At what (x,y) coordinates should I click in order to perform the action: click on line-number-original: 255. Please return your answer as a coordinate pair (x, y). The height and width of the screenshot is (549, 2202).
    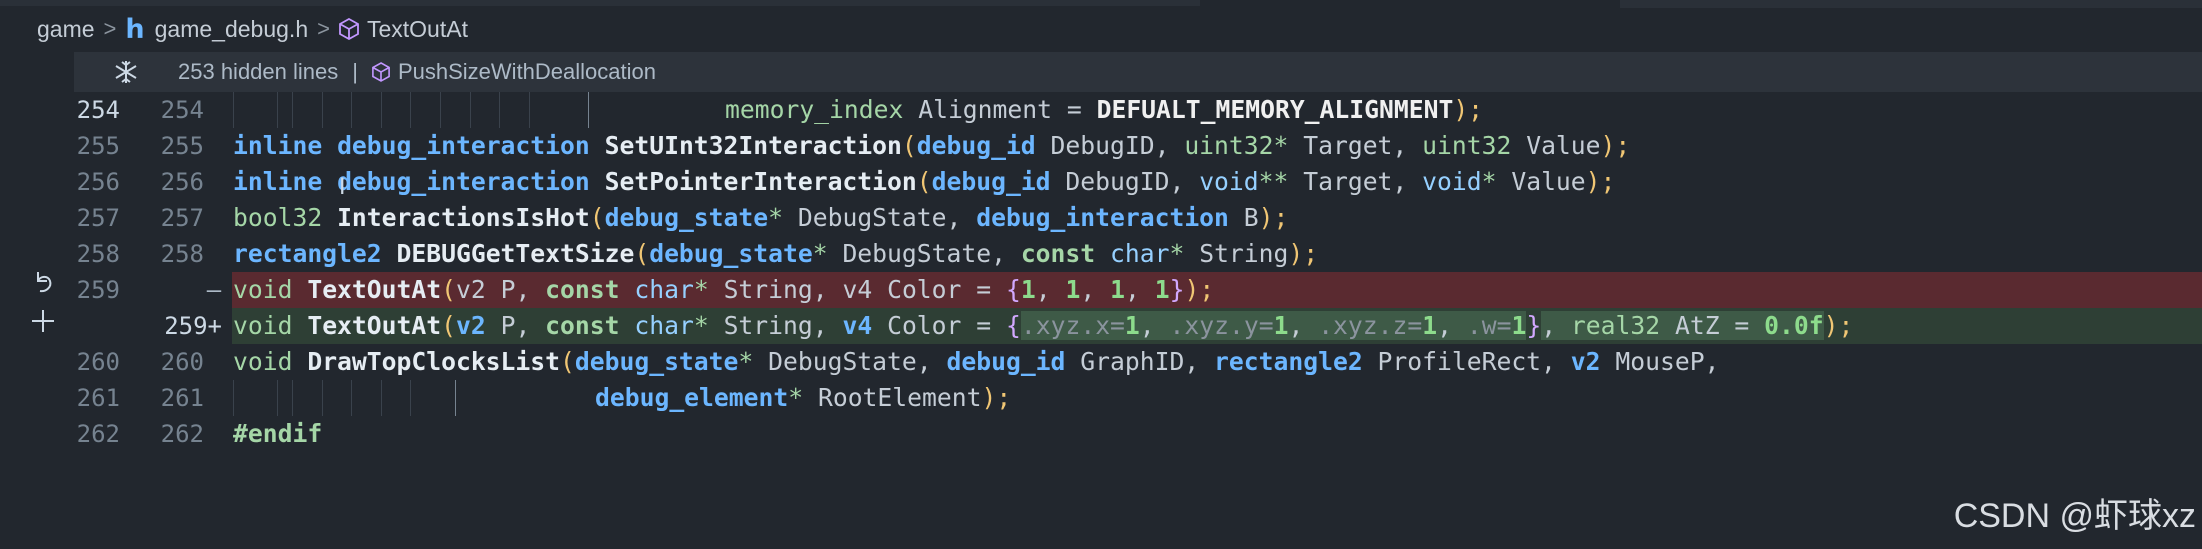
    Looking at the image, I should click on (98, 146).